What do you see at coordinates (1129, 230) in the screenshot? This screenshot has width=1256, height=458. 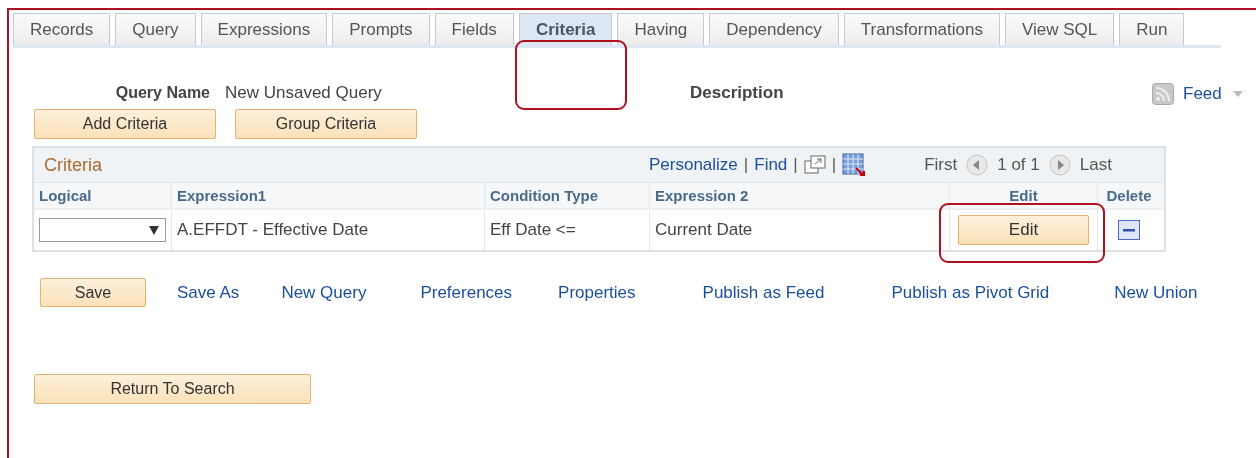 I see `delete-row-icon` at bounding box center [1129, 230].